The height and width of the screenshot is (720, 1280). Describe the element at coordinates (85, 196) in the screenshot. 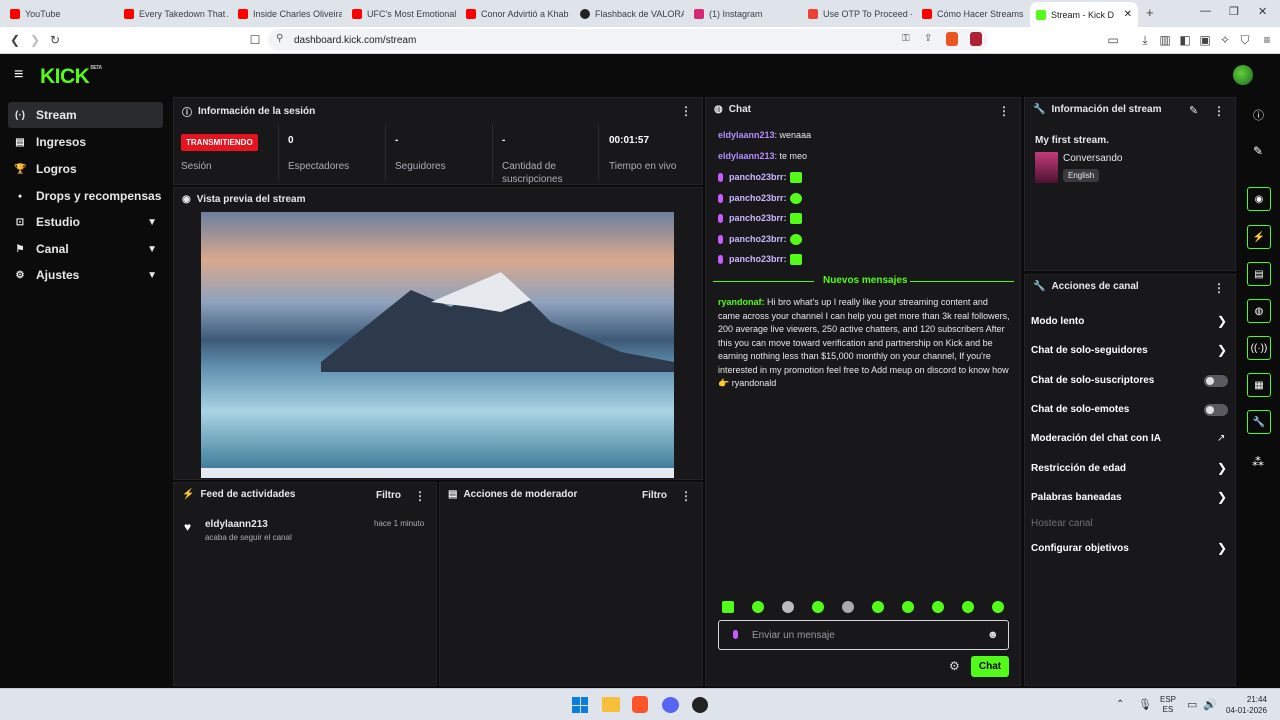

I see `sidebar-item-drops: ⬩ Drops y recompensas` at that location.